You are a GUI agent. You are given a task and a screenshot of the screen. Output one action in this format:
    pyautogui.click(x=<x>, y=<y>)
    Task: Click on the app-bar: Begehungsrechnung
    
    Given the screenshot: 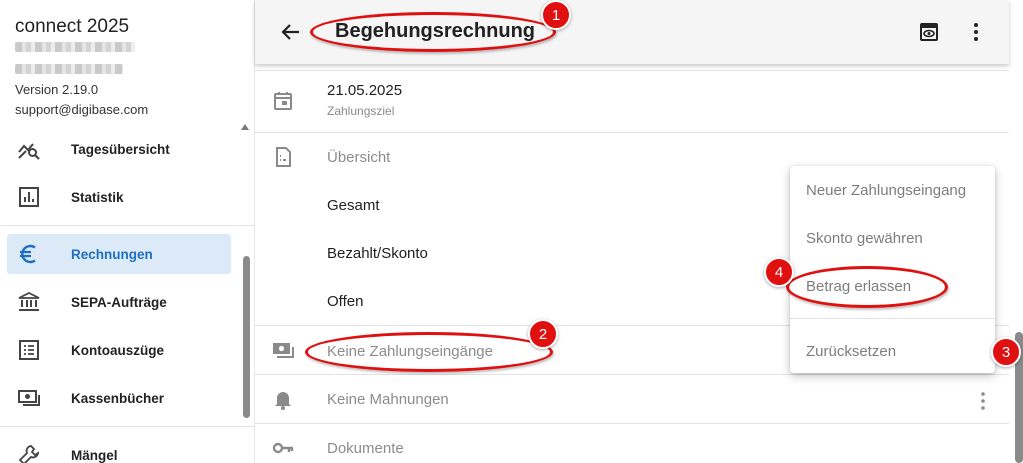 What is the action you would take?
    pyautogui.click(x=632, y=32)
    